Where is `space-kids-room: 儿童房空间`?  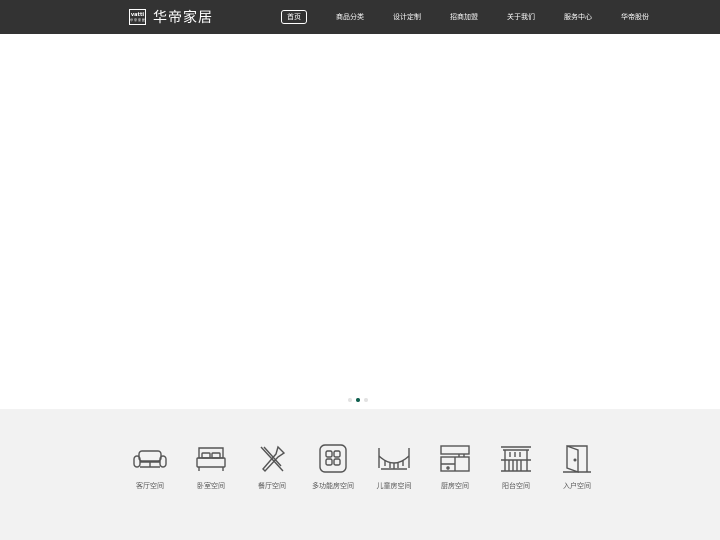 space-kids-room: 儿童房空间 is located at coordinates (394, 467).